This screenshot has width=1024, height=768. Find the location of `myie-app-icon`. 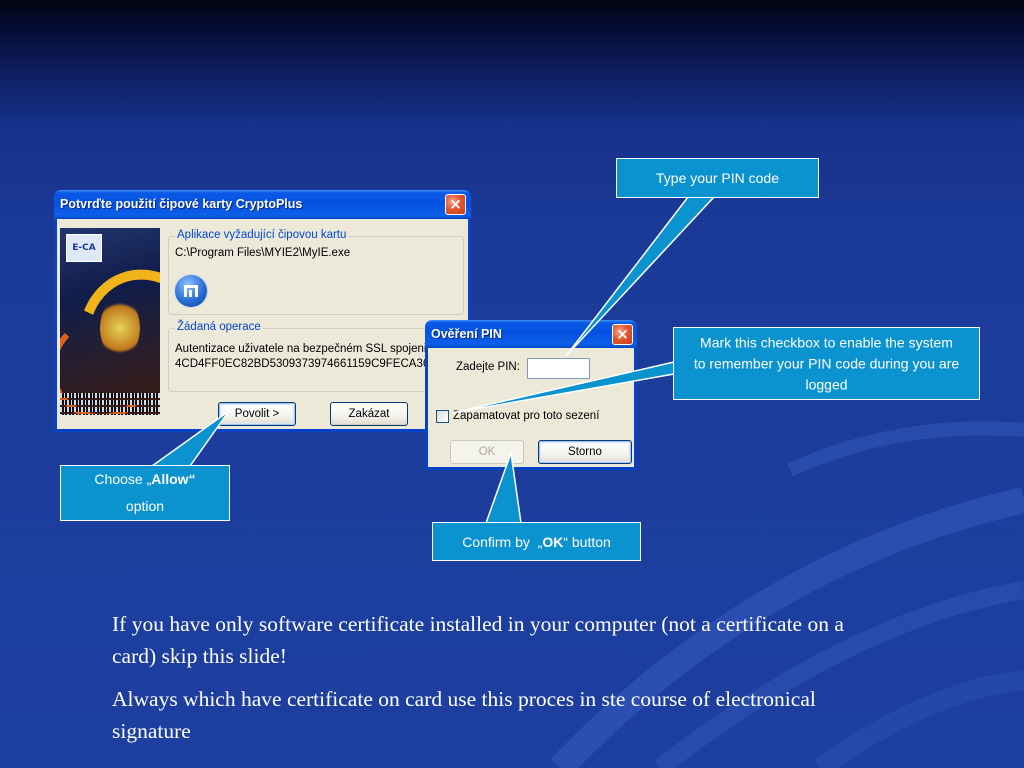

myie-app-icon is located at coordinates (191, 291).